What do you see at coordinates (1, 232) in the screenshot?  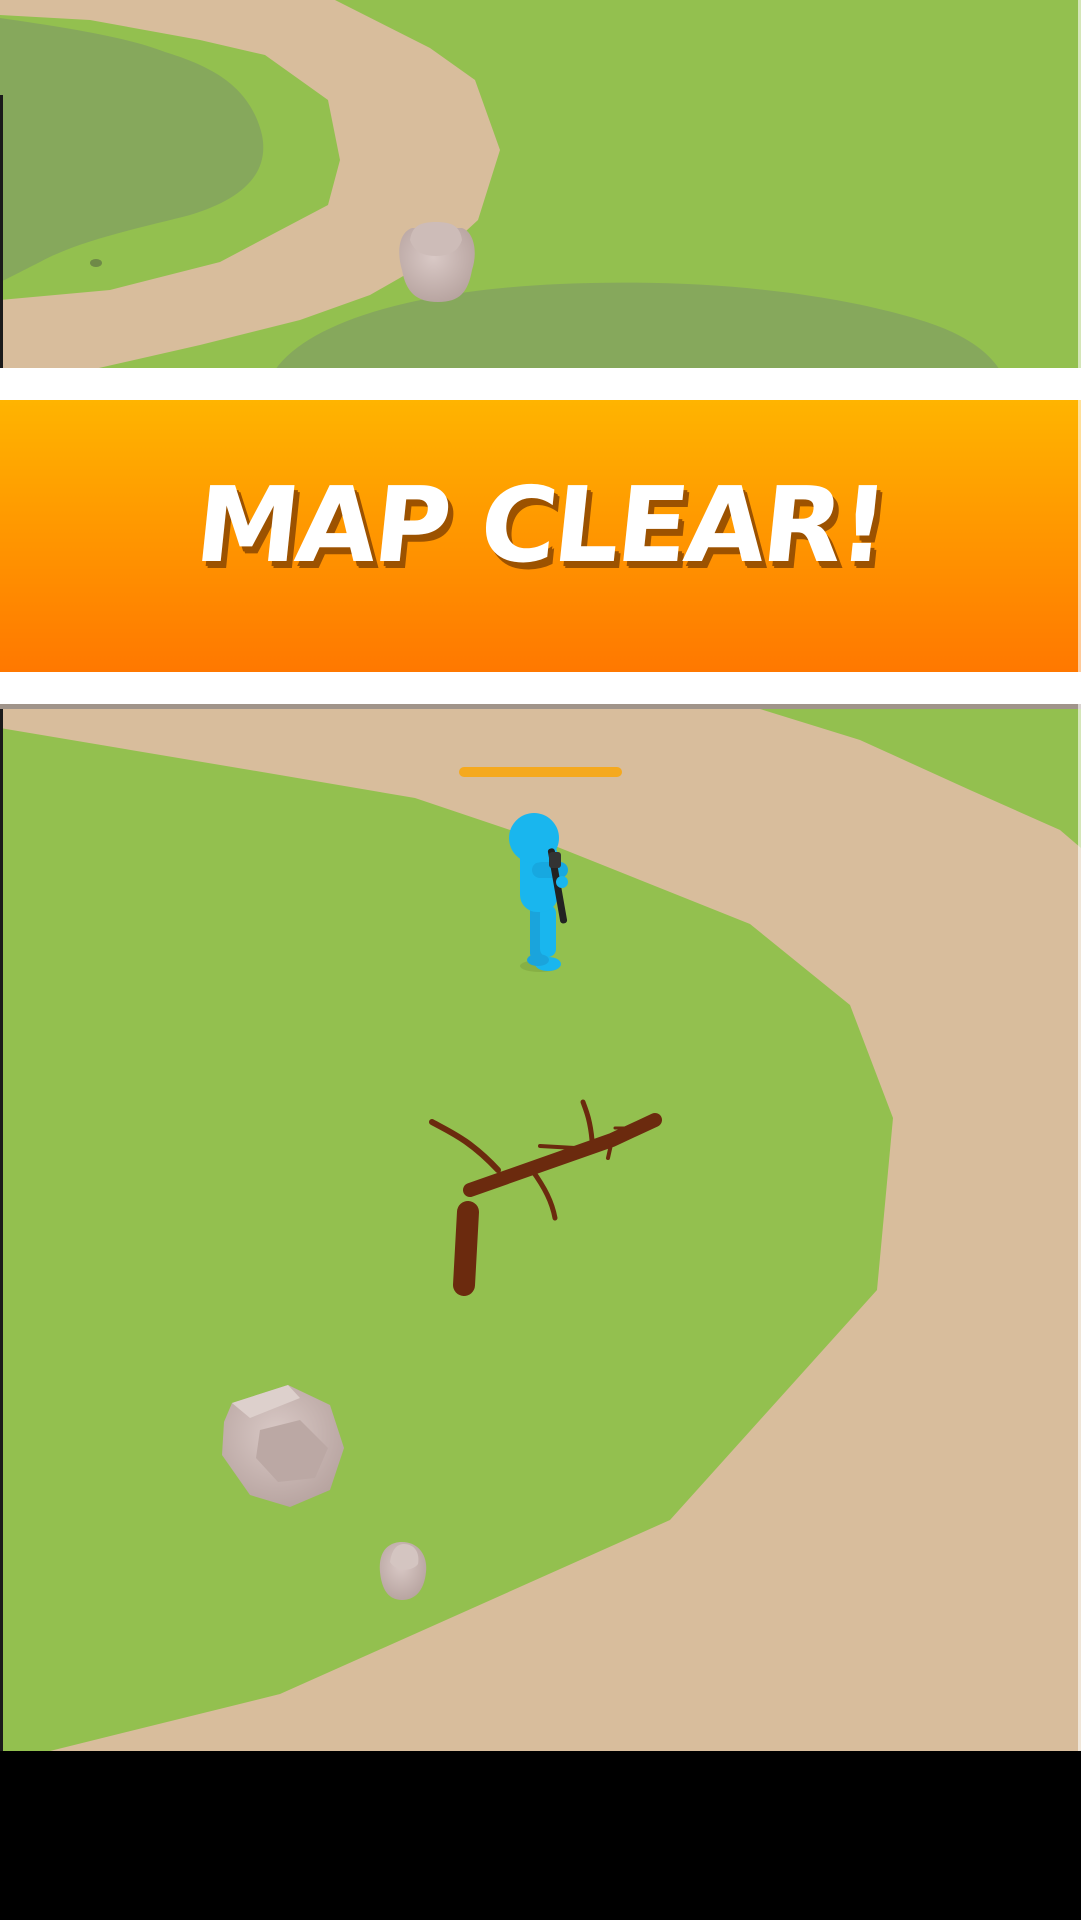 I see `left-edge-shadow` at bounding box center [1, 232].